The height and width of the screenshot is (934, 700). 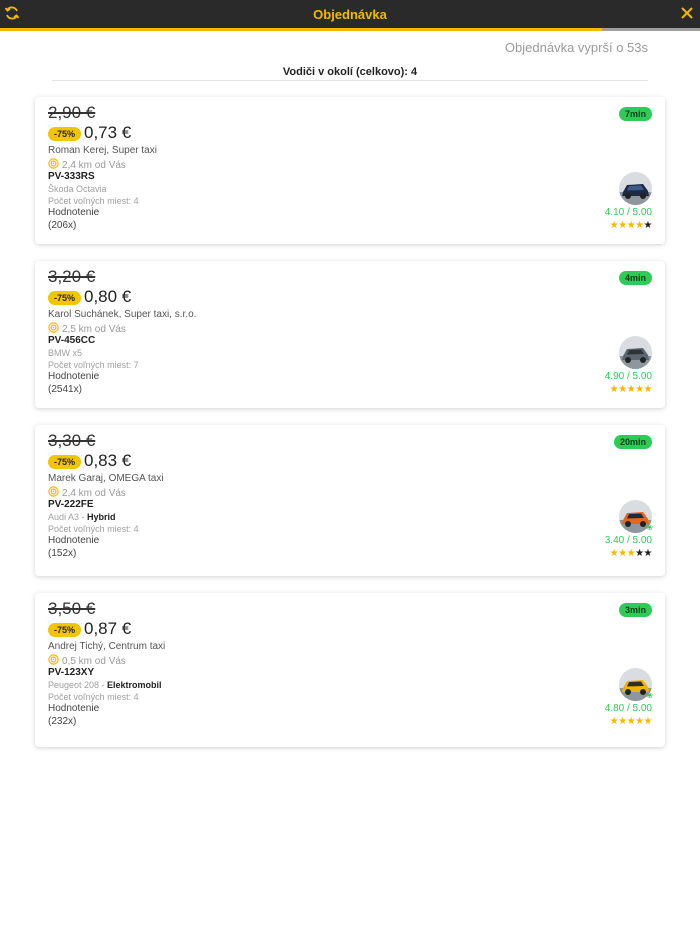 I want to click on eta-badge: 7min, so click(x=635, y=114).